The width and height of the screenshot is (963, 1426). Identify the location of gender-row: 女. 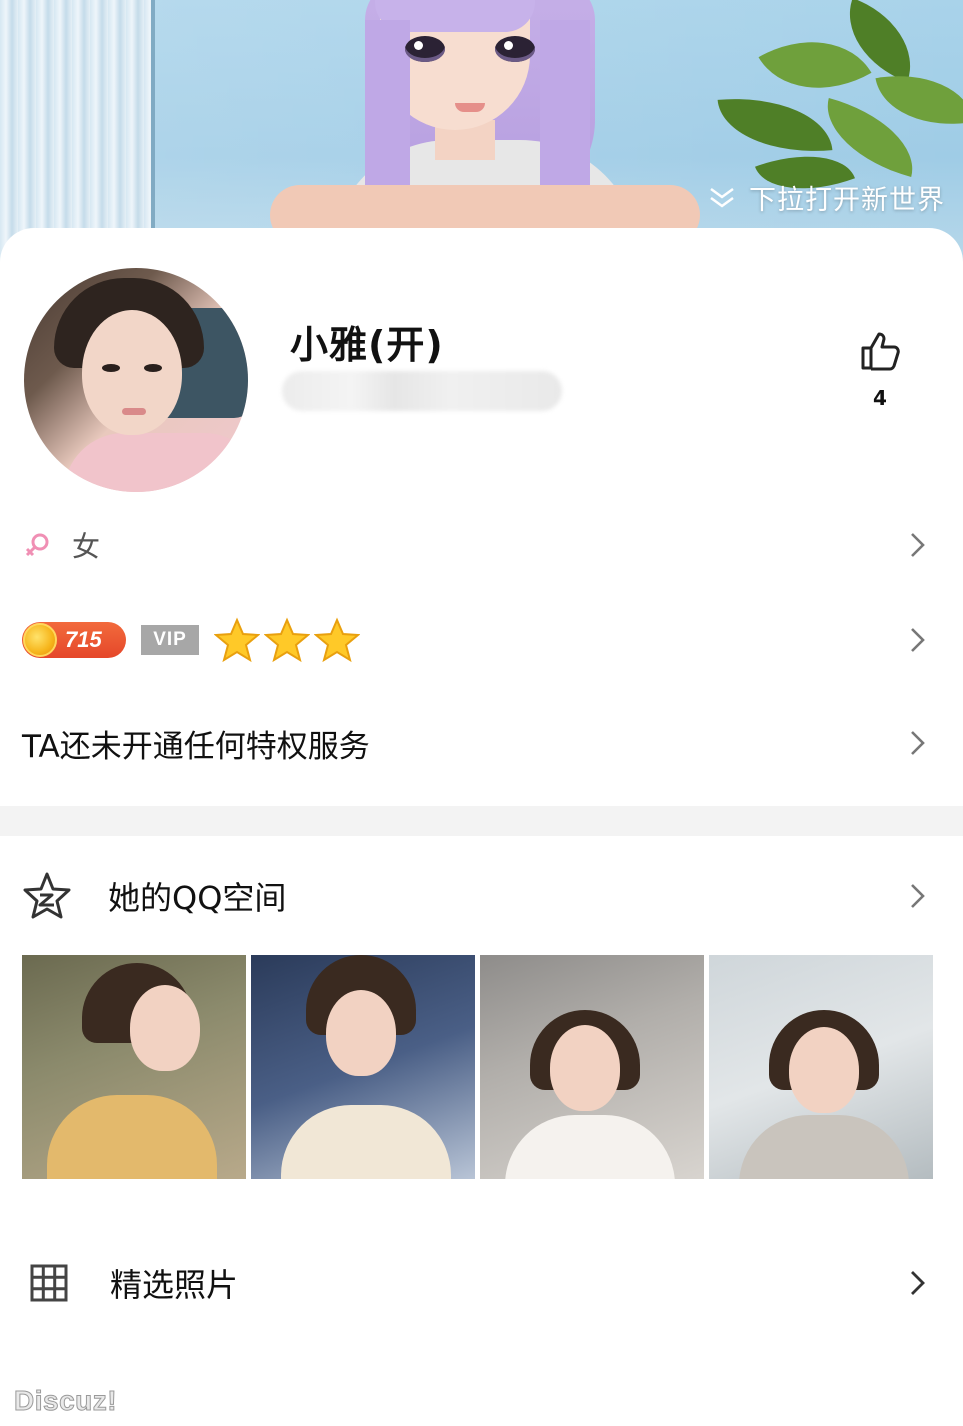
(481, 545).